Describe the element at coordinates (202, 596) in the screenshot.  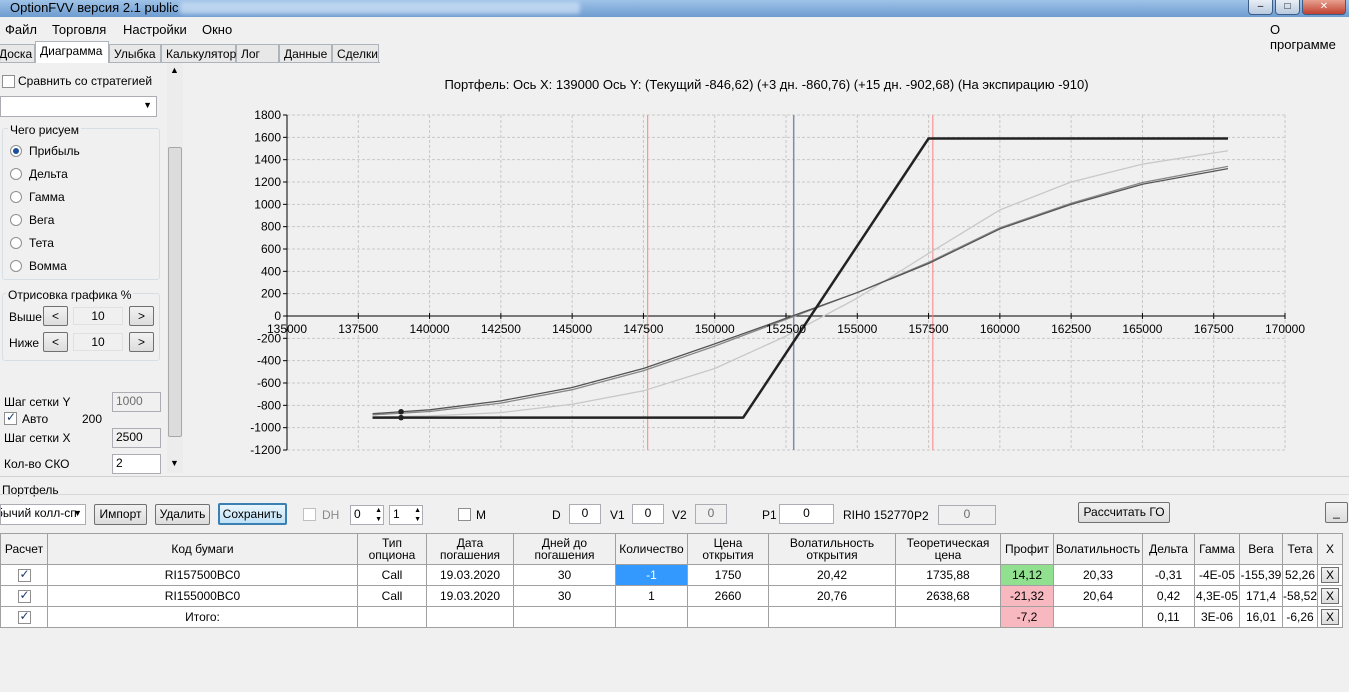
I see `cell-code: RI155000BC0` at that location.